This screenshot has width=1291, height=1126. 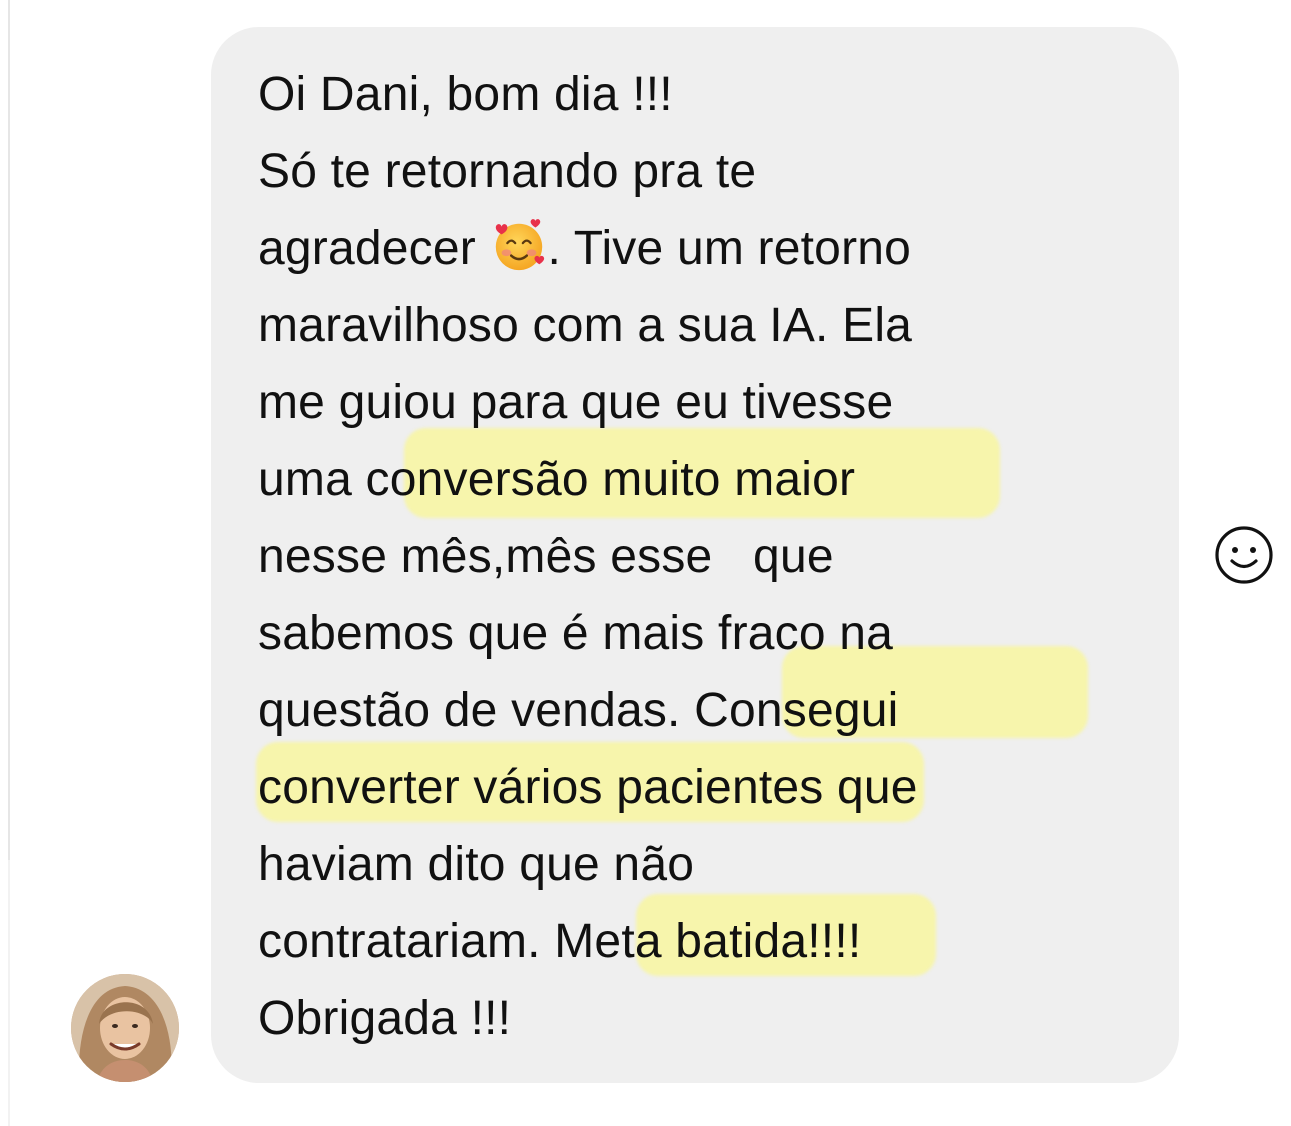 What do you see at coordinates (465, 94) in the screenshot?
I see `message-line: Oi Dani, bom dia !!!` at bounding box center [465, 94].